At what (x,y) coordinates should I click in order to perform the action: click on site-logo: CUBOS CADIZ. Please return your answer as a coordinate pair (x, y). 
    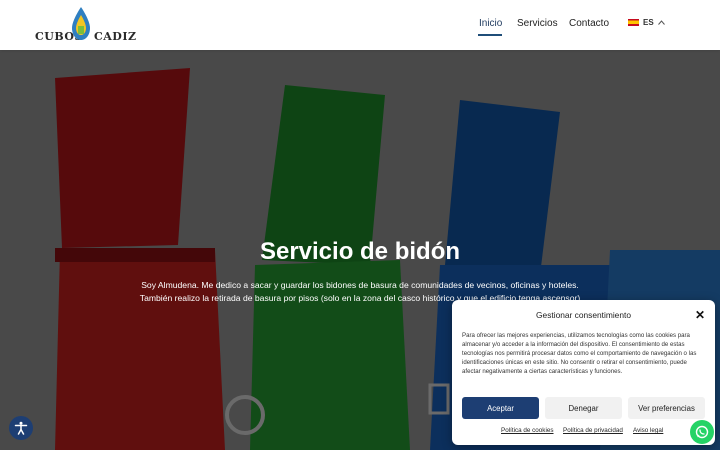
    Looking at the image, I should click on (85, 26).